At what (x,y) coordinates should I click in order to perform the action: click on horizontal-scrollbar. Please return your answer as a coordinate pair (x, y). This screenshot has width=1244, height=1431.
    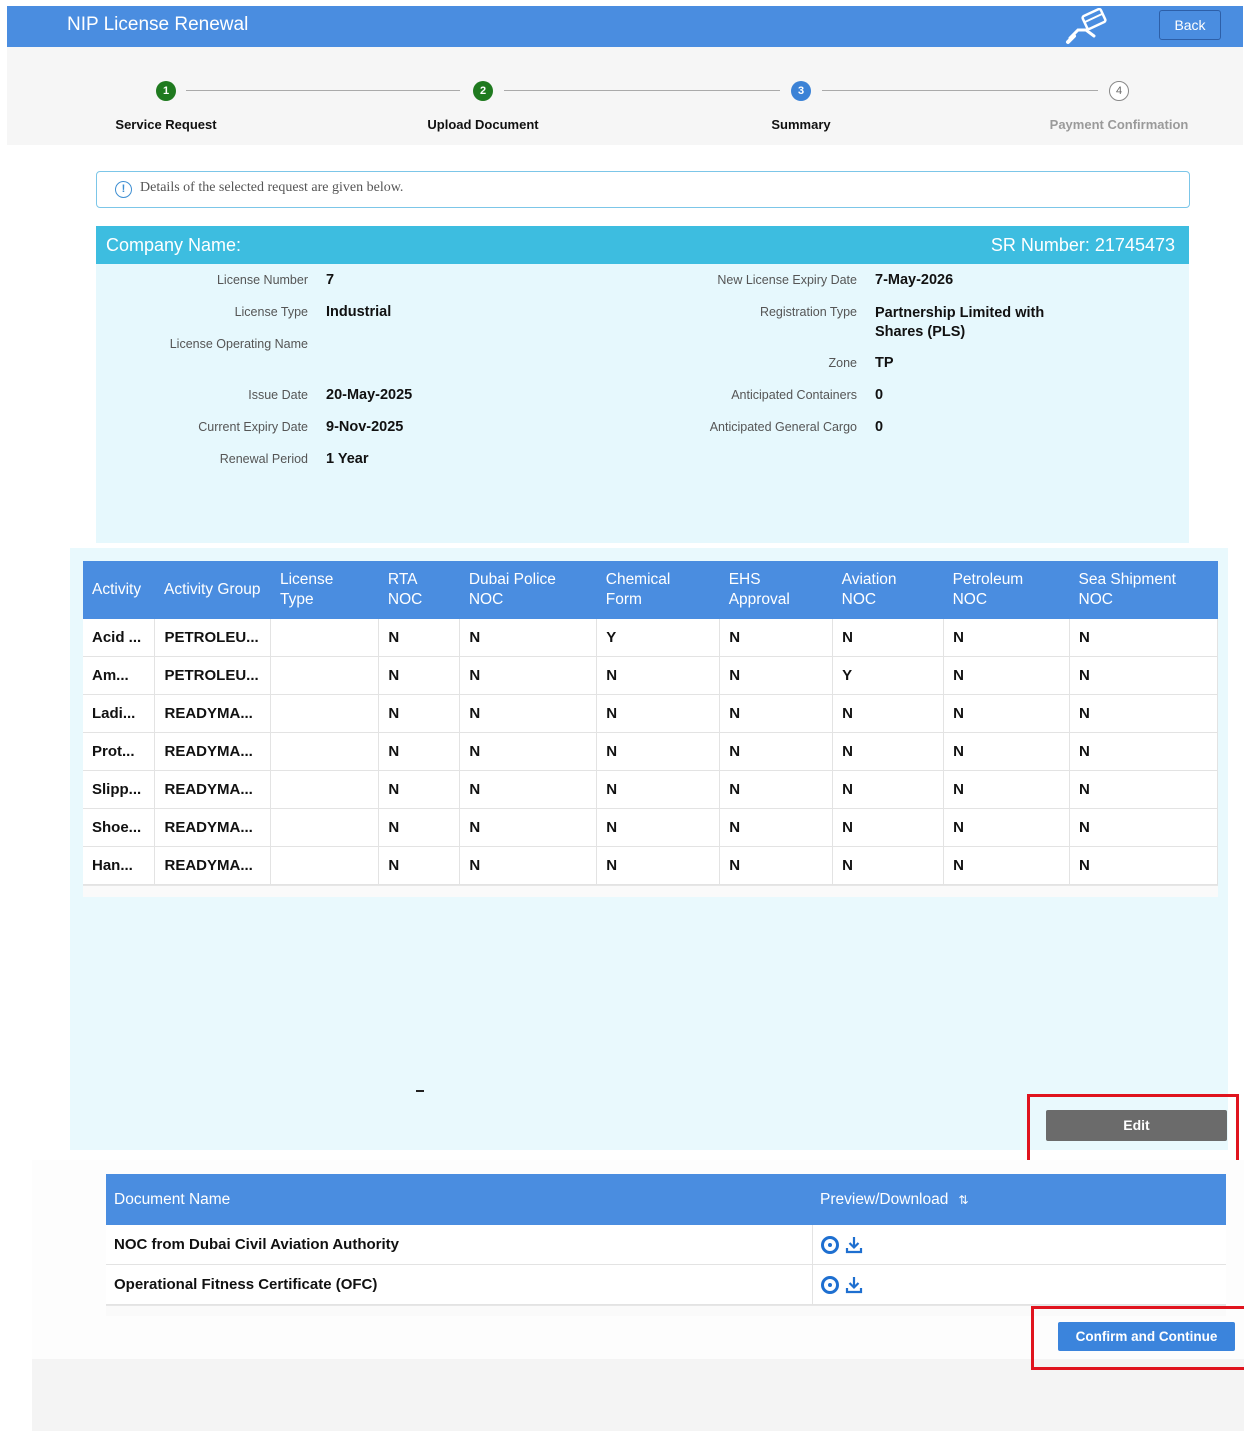
    Looking at the image, I should click on (650, 891).